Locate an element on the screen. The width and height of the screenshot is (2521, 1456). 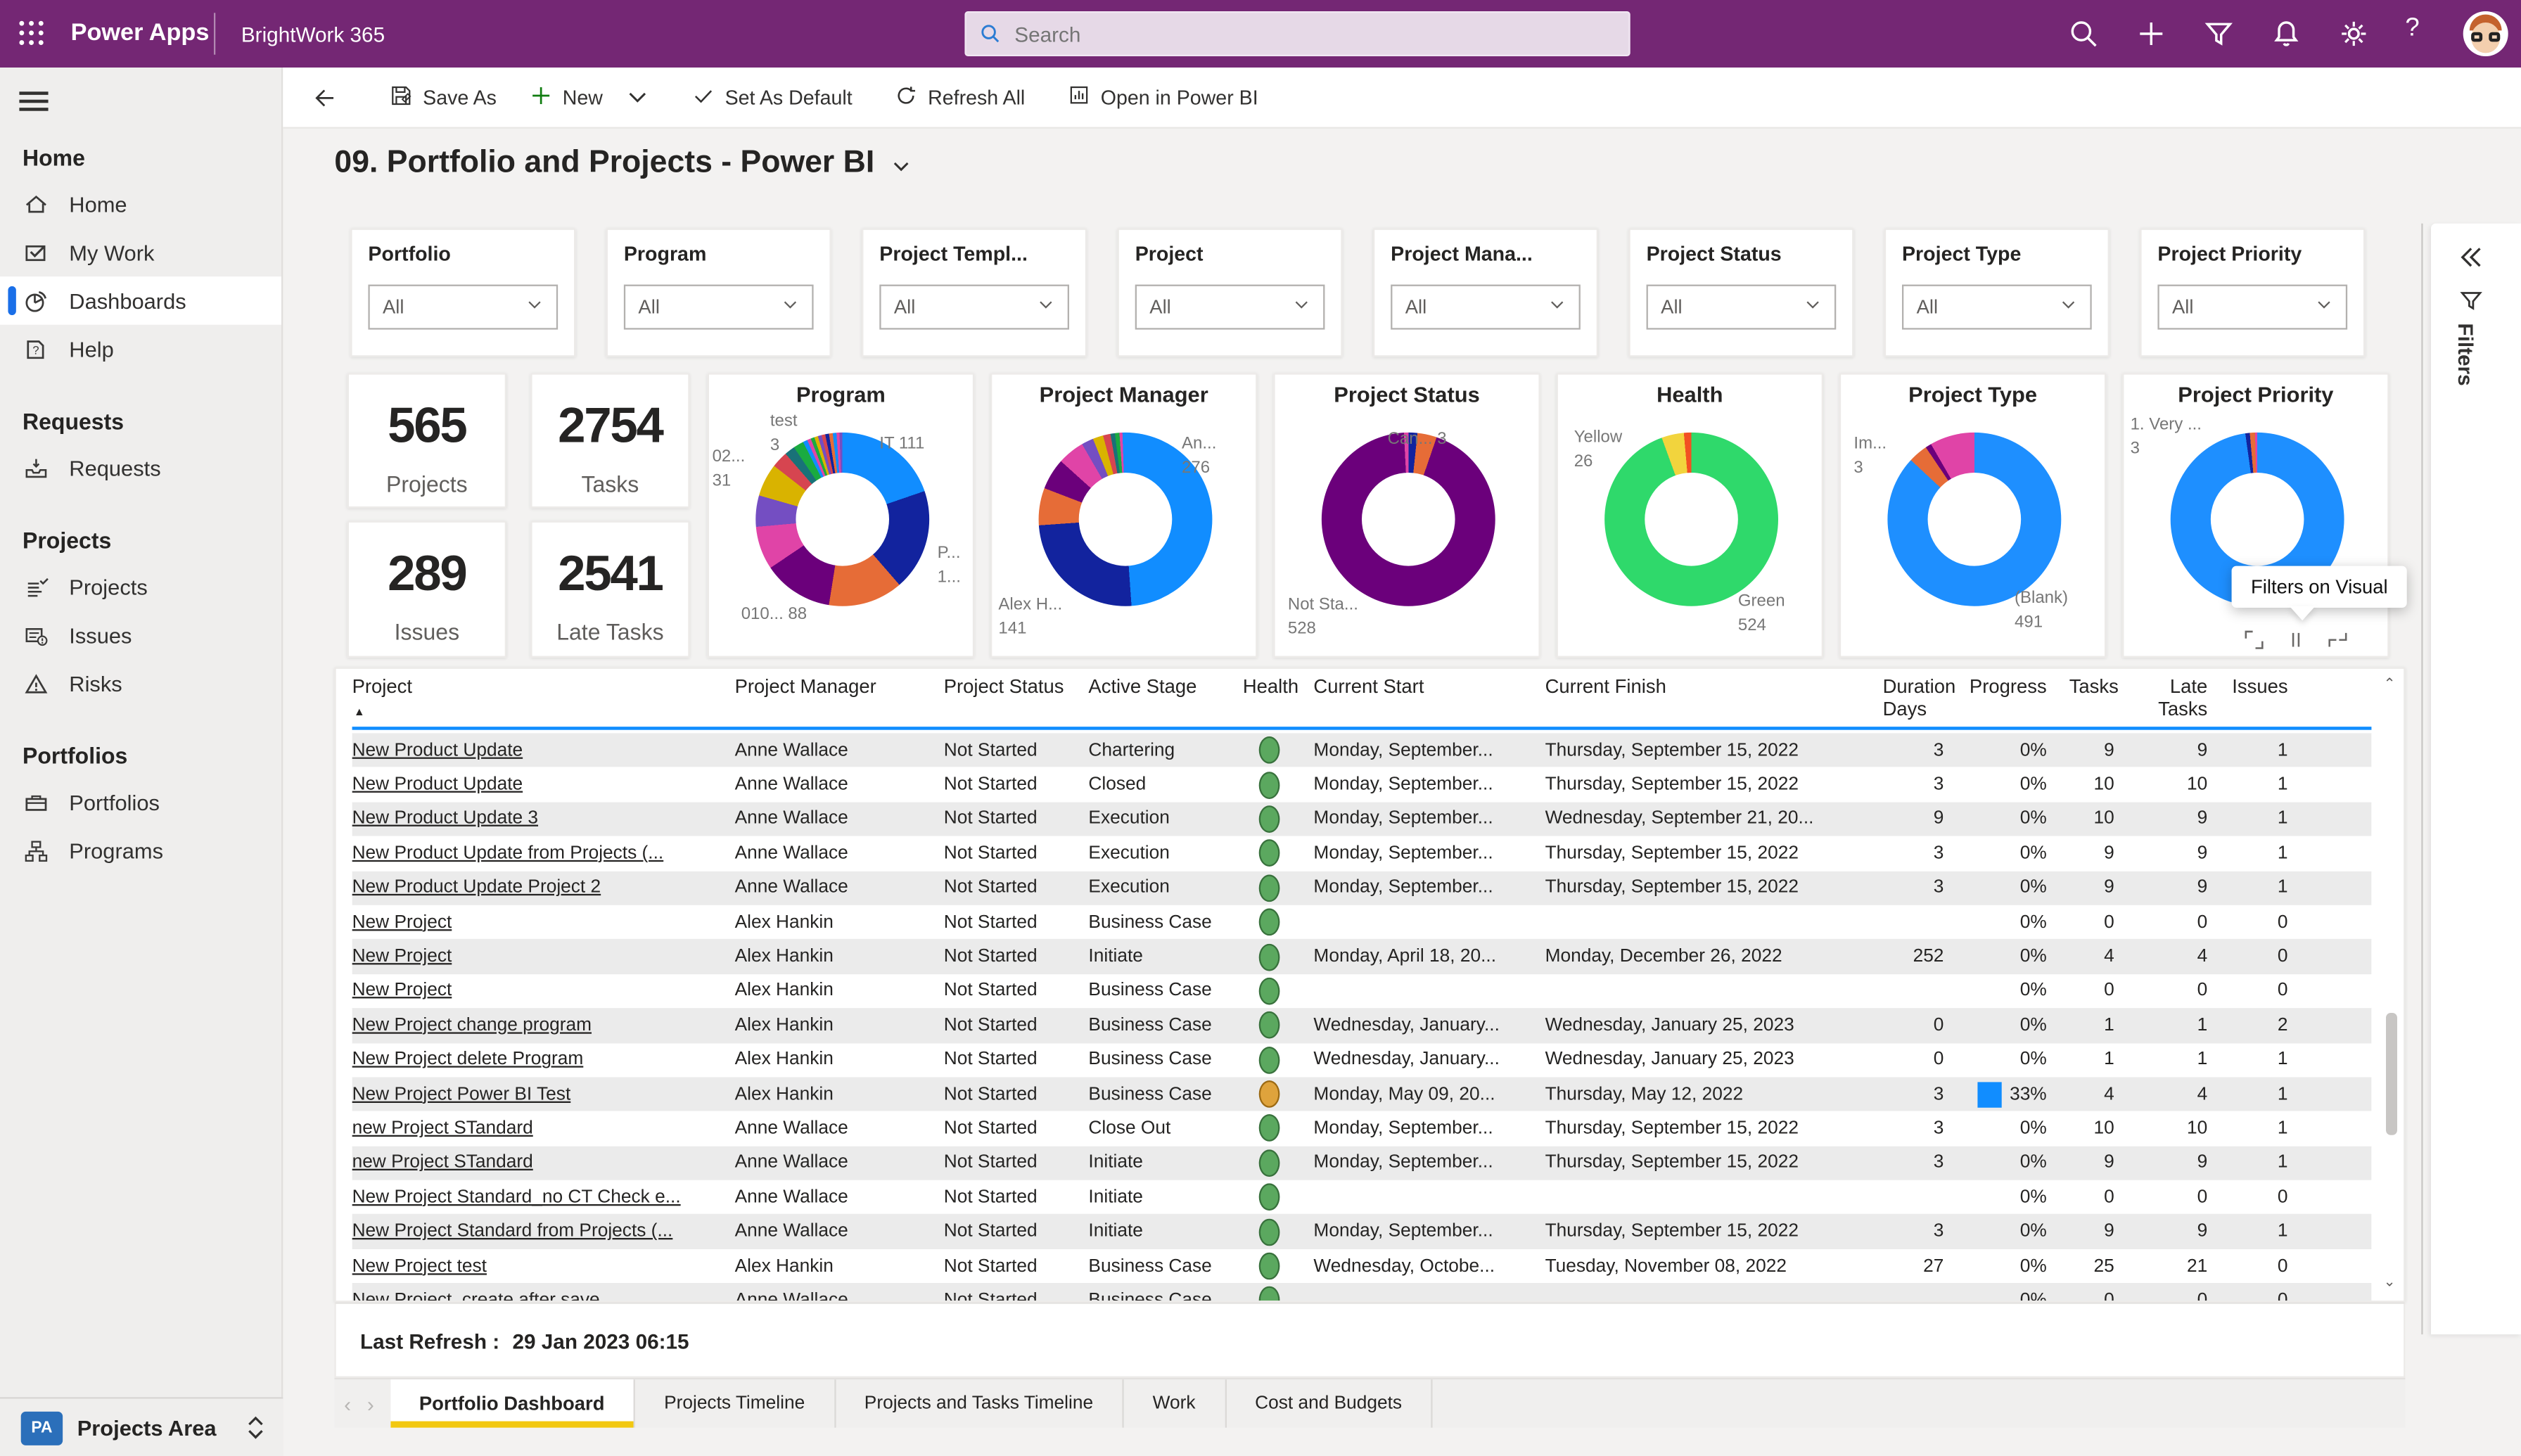
help-question-icon: ? is located at coordinates (2421, 31).